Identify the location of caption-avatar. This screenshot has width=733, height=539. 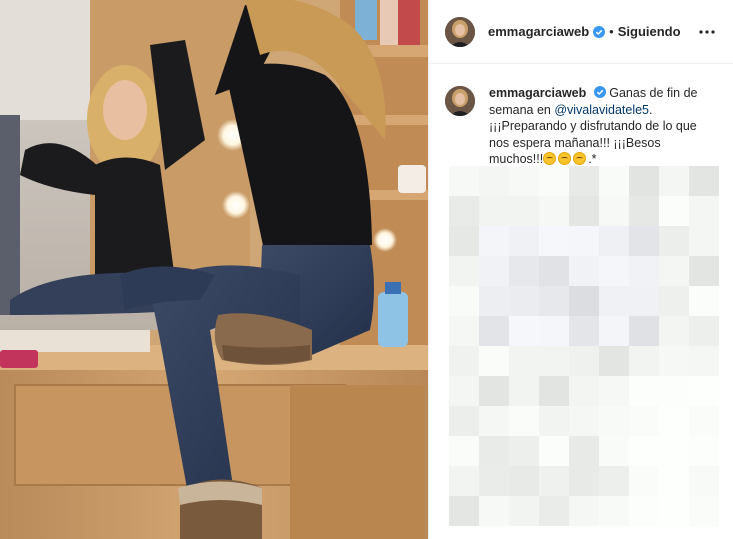
(460, 101).